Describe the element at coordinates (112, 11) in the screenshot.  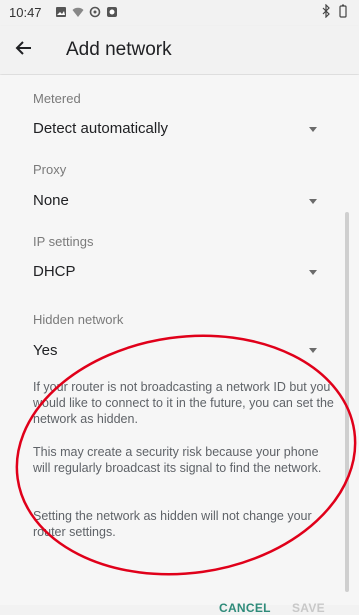
I see `image-icon` at that location.